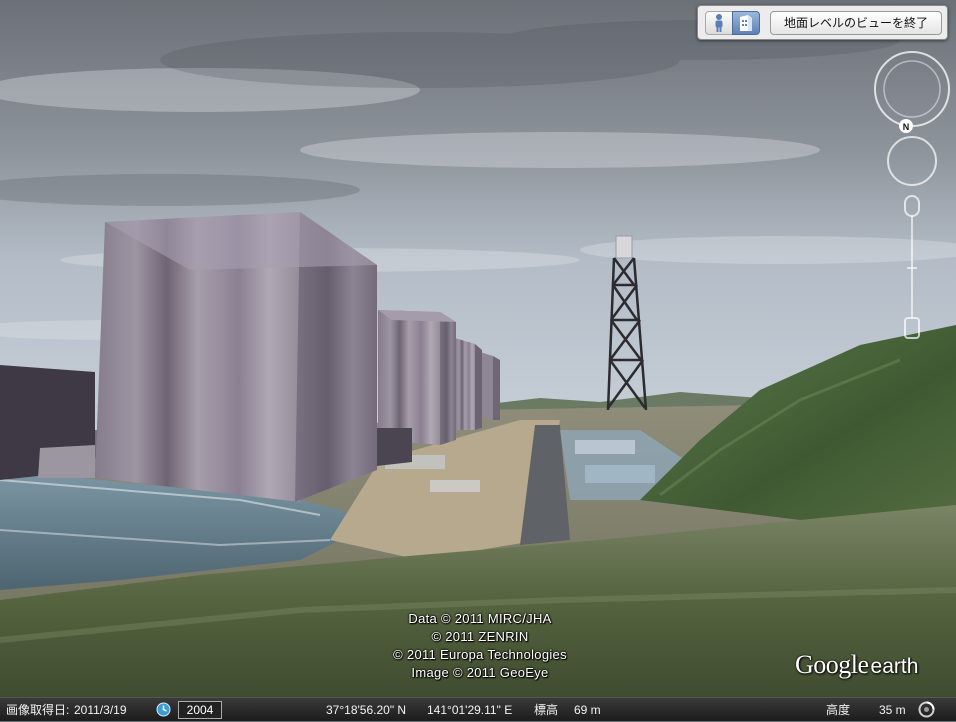 This screenshot has height=722, width=956. I want to click on attribution-line: © 2011 Europa Technologies, so click(480, 654).